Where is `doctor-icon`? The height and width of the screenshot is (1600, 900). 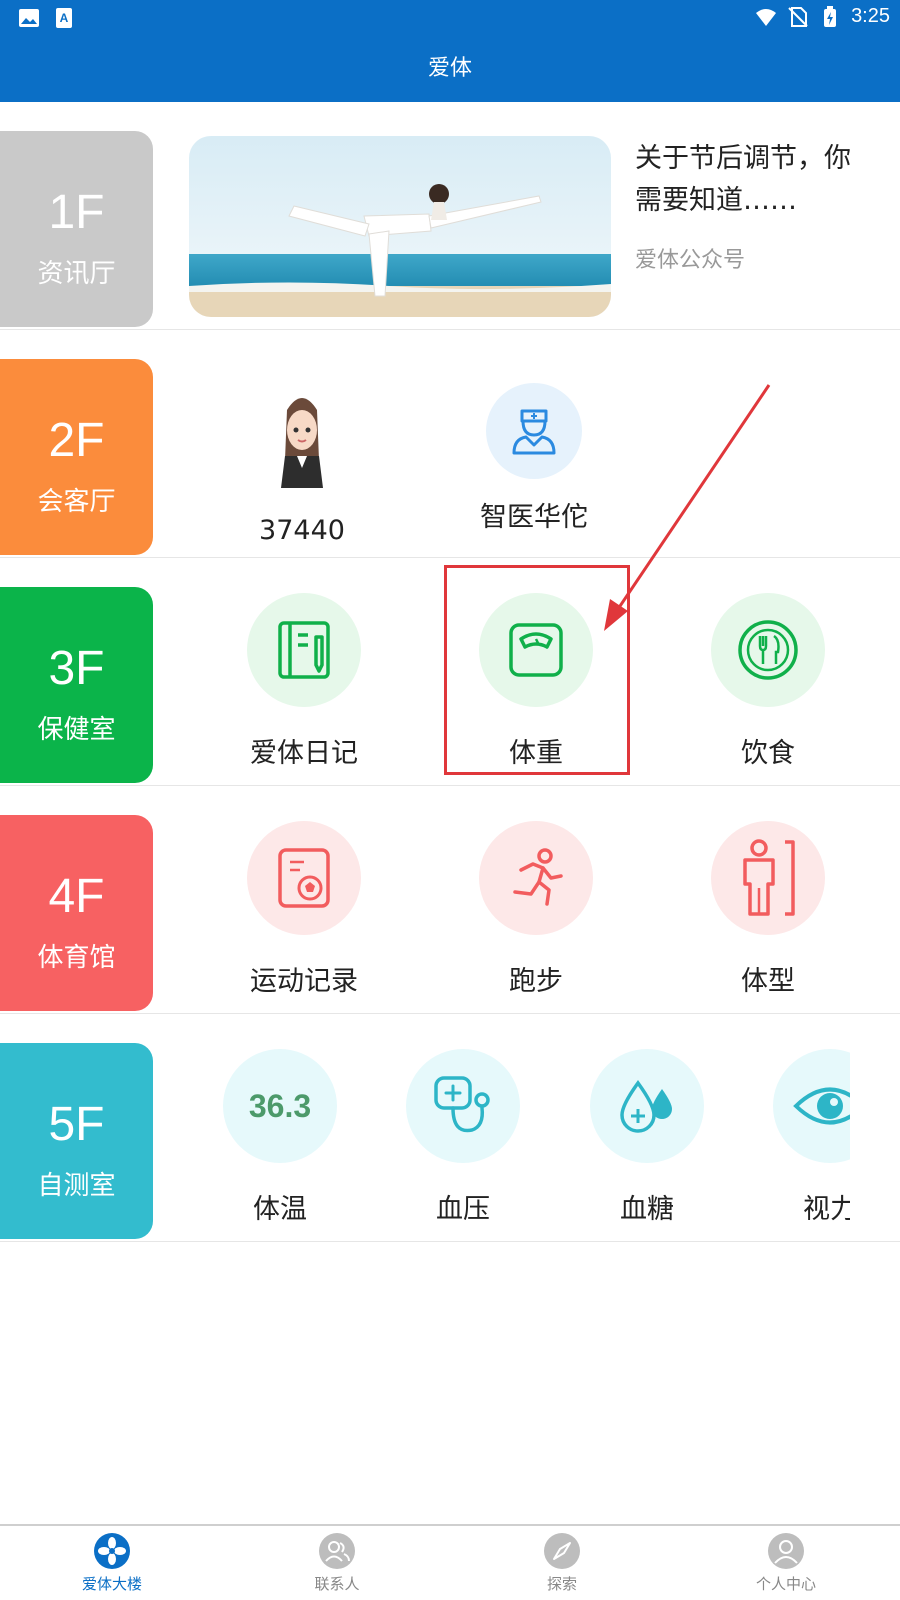
doctor-icon is located at coordinates (534, 432).